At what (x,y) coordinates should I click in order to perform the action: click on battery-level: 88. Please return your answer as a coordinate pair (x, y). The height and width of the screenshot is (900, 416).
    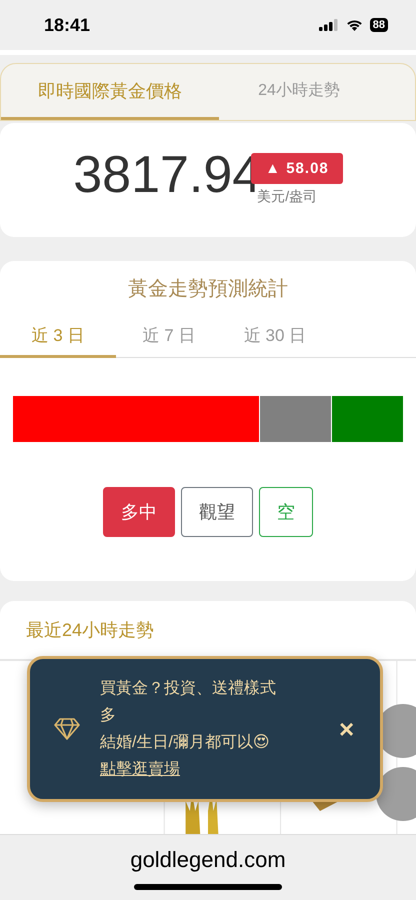
    Looking at the image, I should click on (379, 25).